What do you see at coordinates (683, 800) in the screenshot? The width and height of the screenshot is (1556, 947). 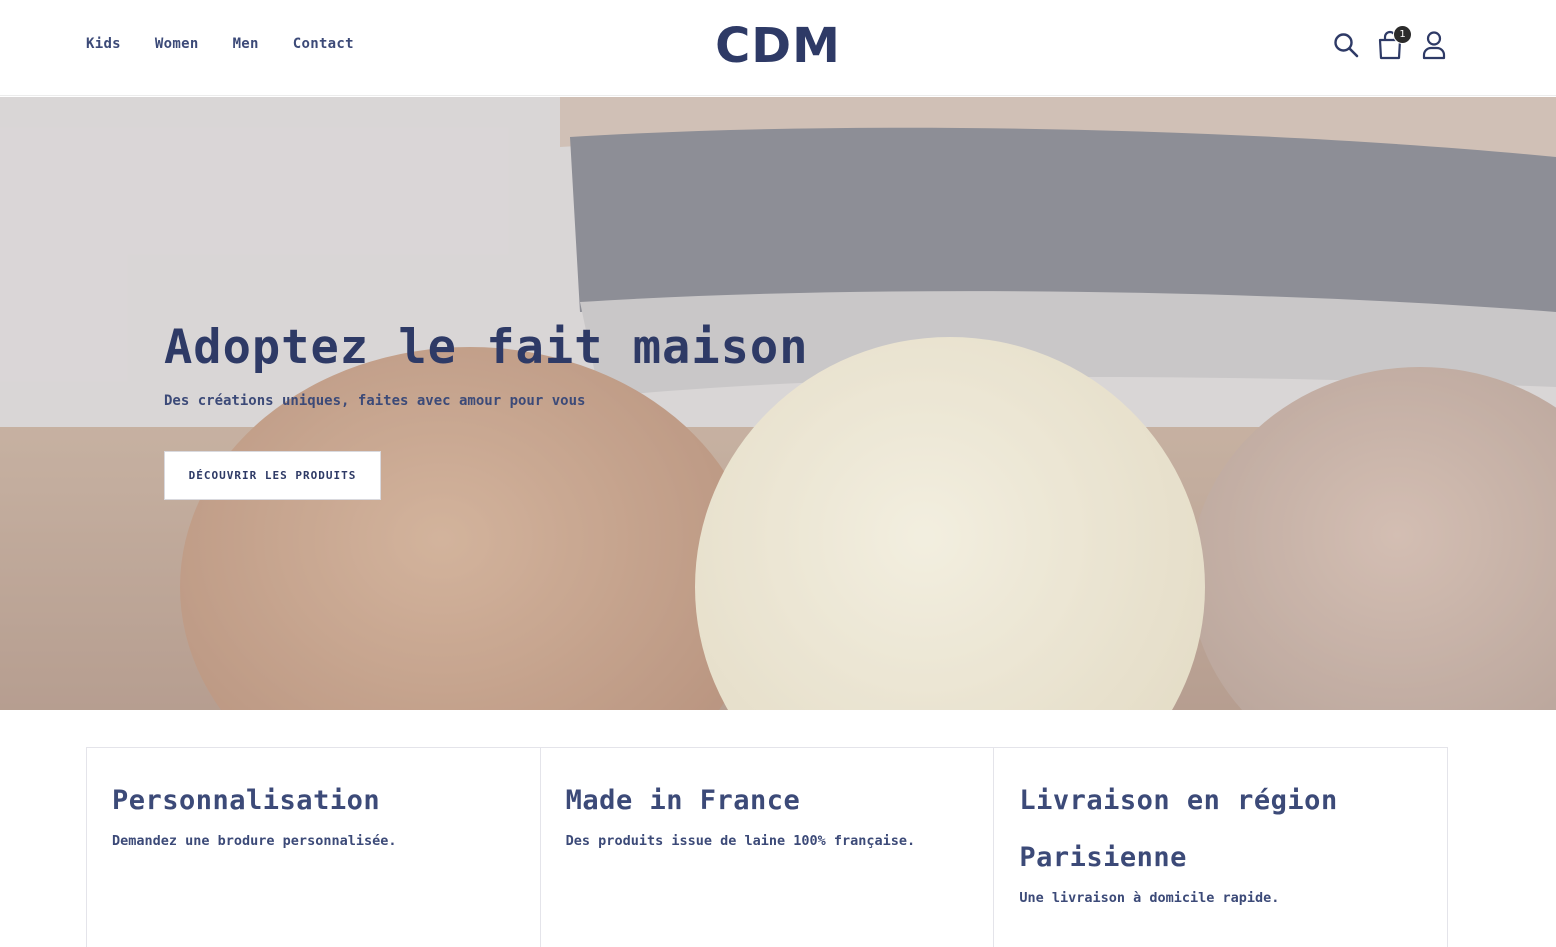 I see `feature-title: Made in France` at bounding box center [683, 800].